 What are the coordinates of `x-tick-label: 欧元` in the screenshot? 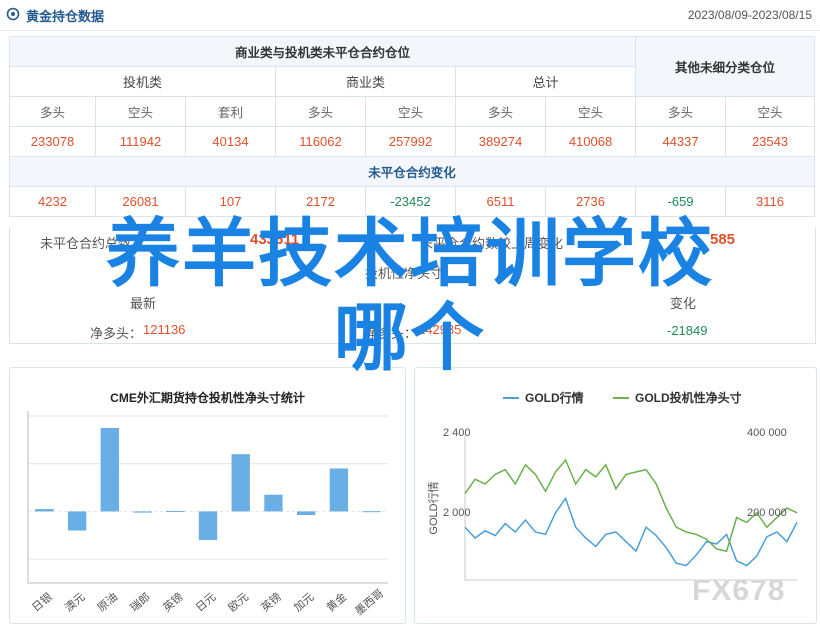 It's located at (238, 602).